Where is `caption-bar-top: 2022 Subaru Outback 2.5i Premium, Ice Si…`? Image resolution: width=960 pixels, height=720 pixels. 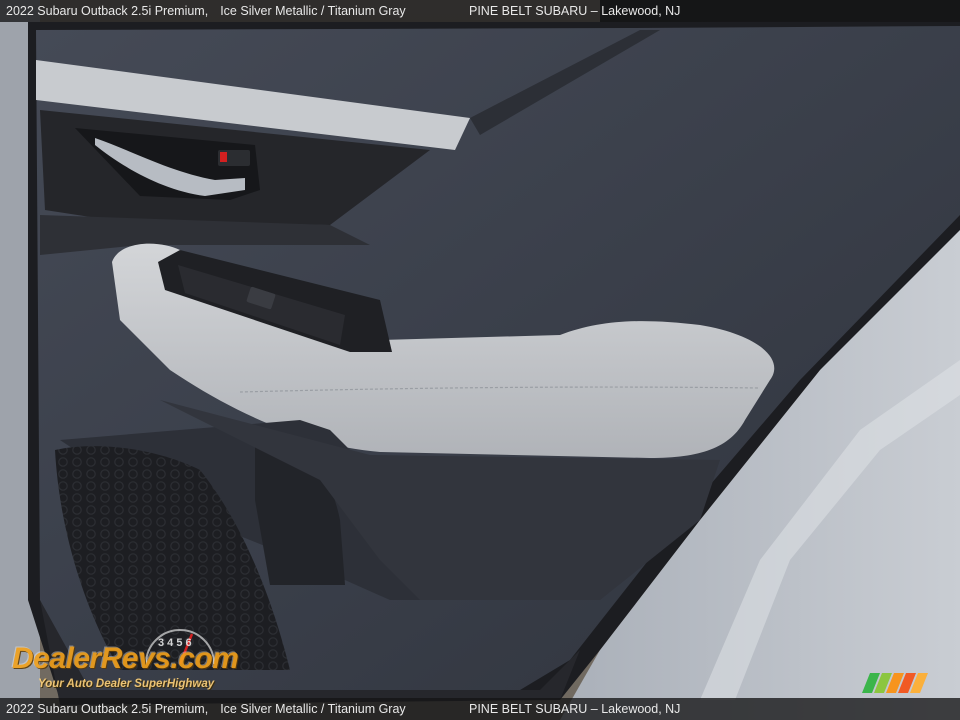
caption-bar-top: 2022 Subaru Outback 2.5i Premium, Ice Si… is located at coordinates (480, 11).